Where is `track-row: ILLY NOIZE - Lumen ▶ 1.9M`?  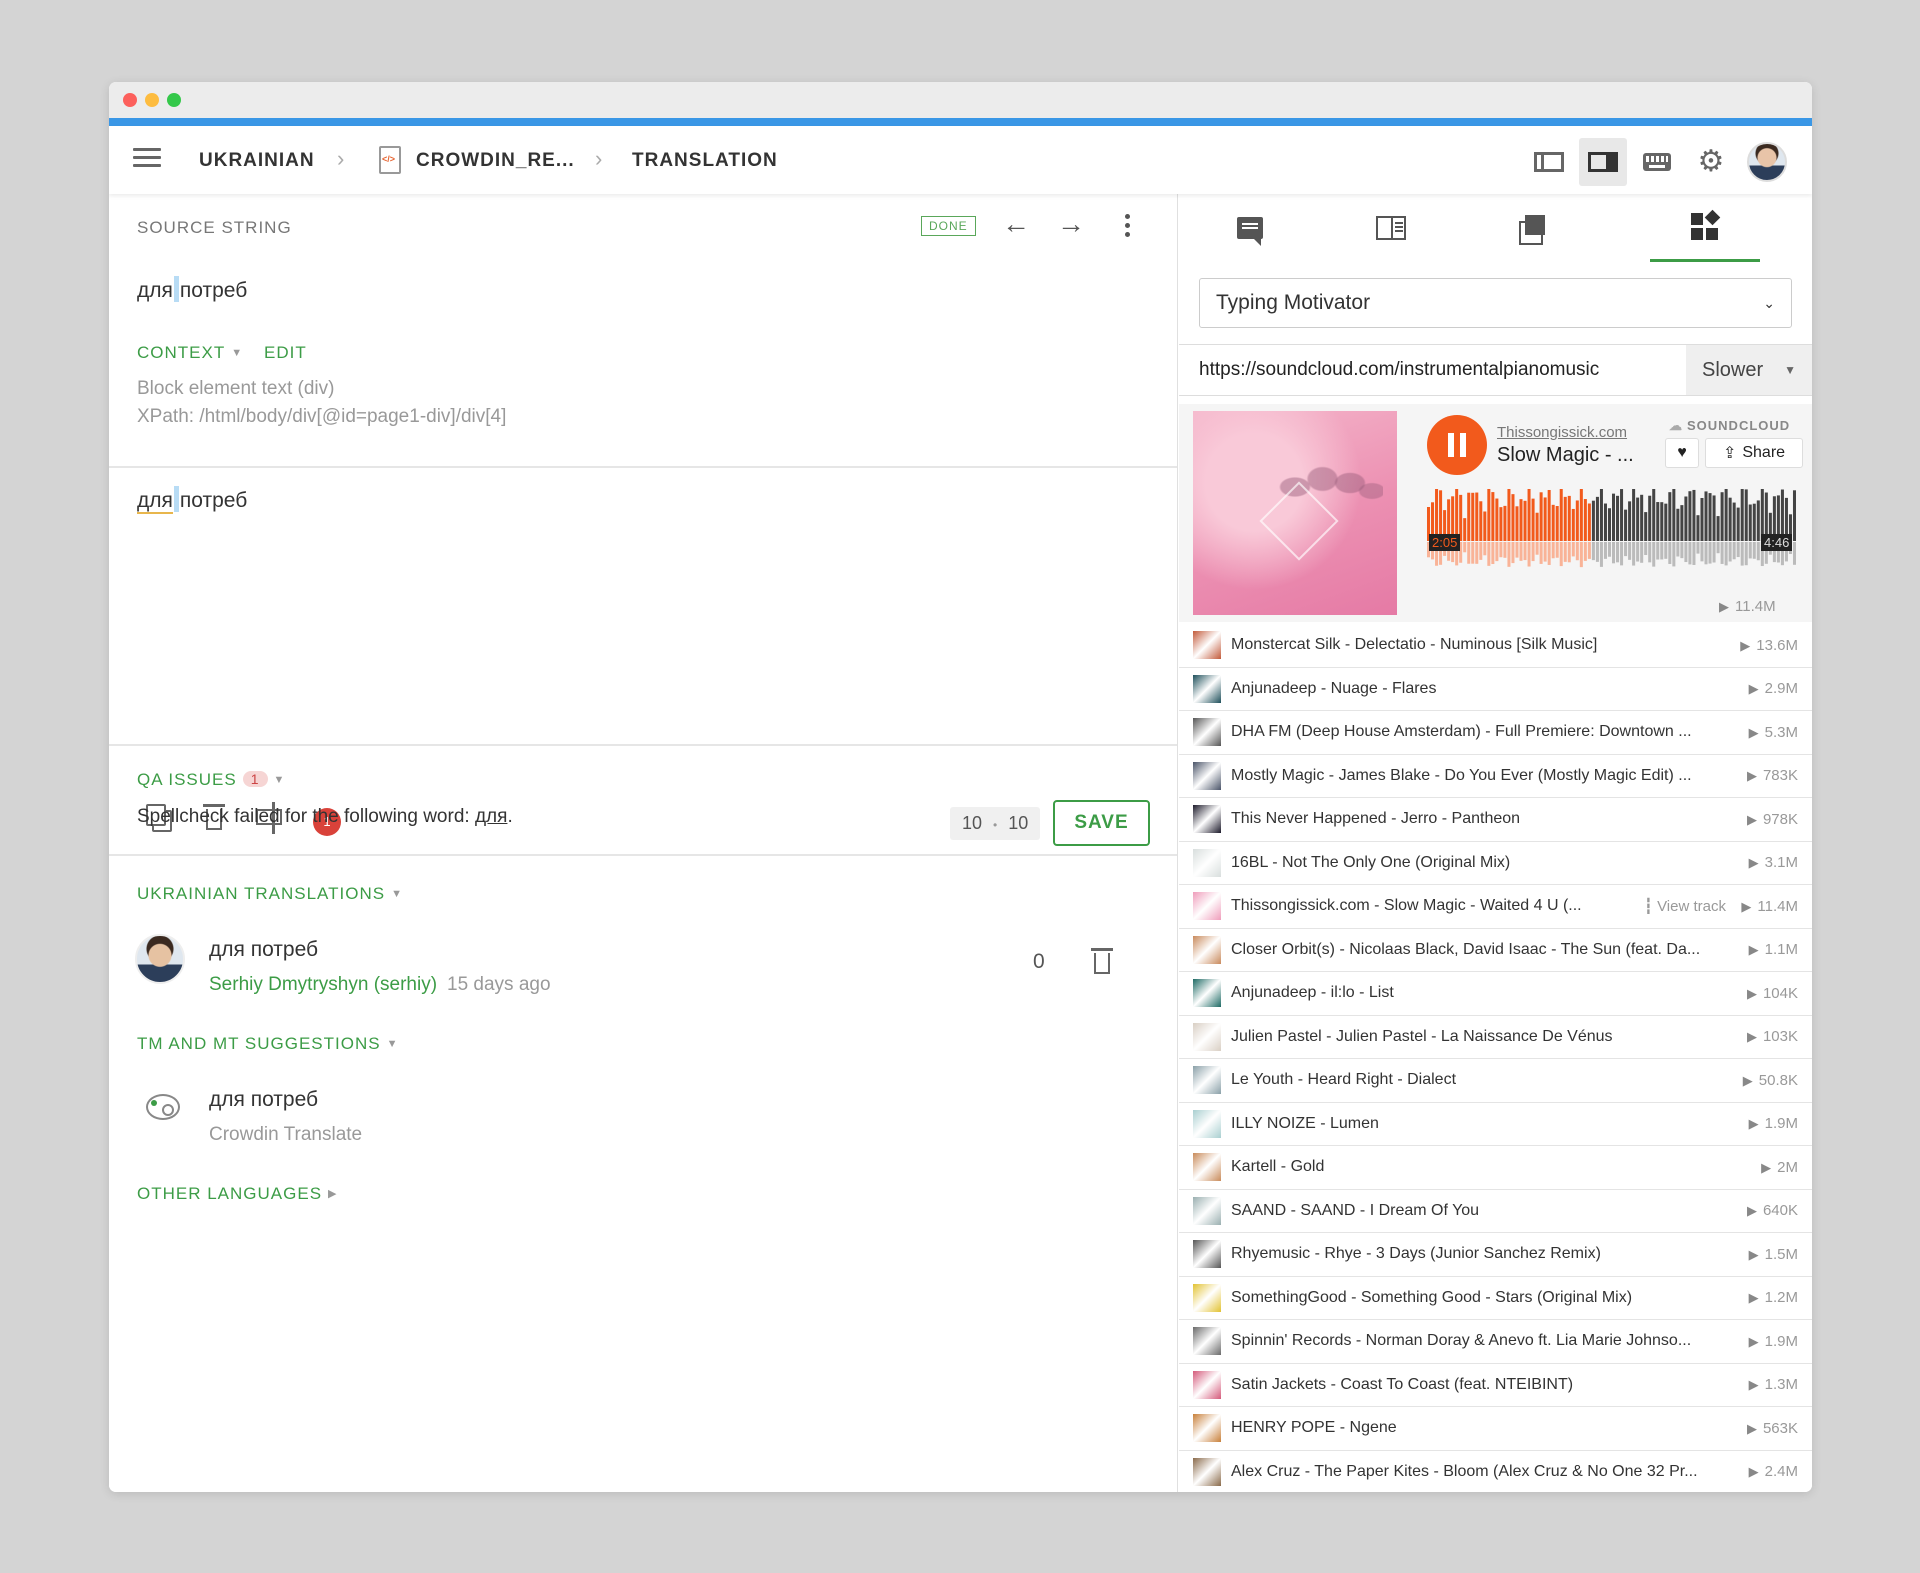
track-row: ILLY NOIZE - Lumen ▶ 1.9M is located at coordinates (1495, 1124).